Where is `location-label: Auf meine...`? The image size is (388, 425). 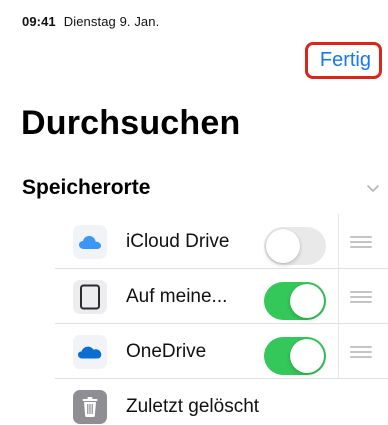
location-label: Auf meine... is located at coordinates (177, 296).